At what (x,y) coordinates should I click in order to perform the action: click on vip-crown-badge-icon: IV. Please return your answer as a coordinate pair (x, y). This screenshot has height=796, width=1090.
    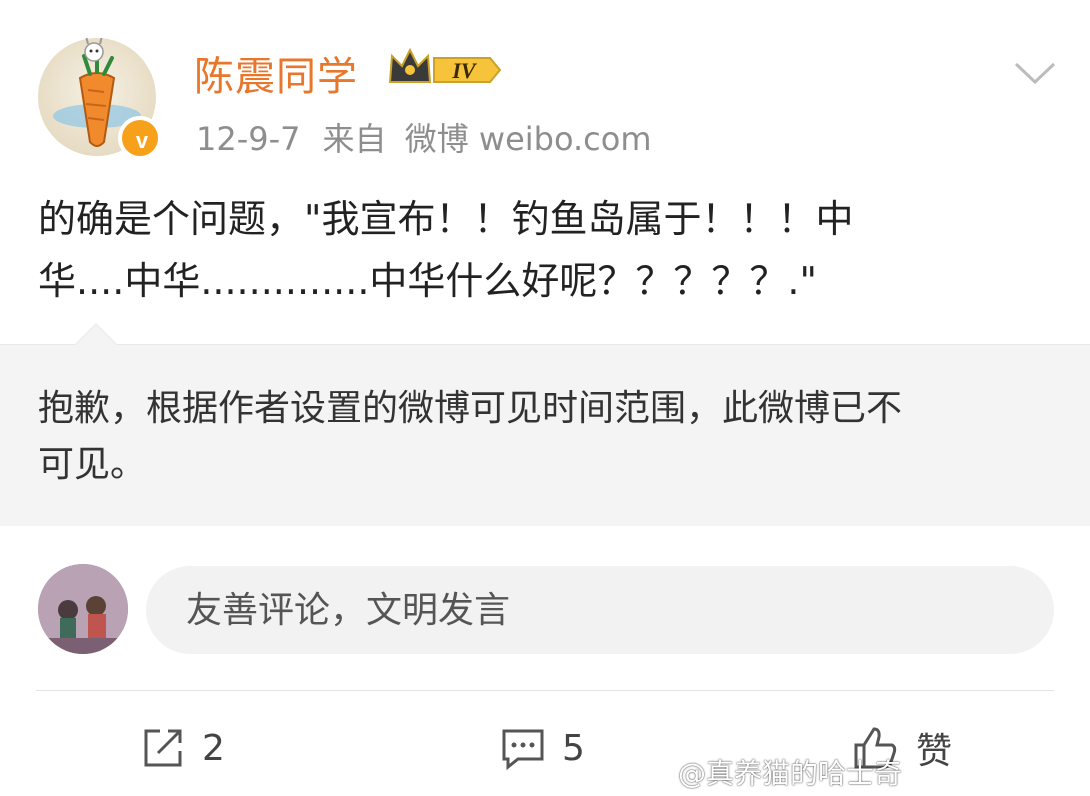
    Looking at the image, I should click on (445, 69).